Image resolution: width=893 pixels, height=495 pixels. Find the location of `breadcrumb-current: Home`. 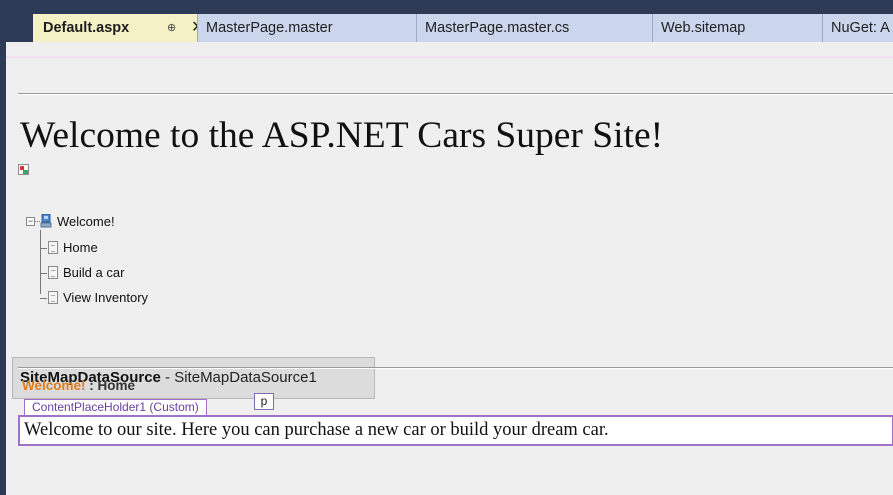

breadcrumb-current: Home is located at coordinates (116, 385).